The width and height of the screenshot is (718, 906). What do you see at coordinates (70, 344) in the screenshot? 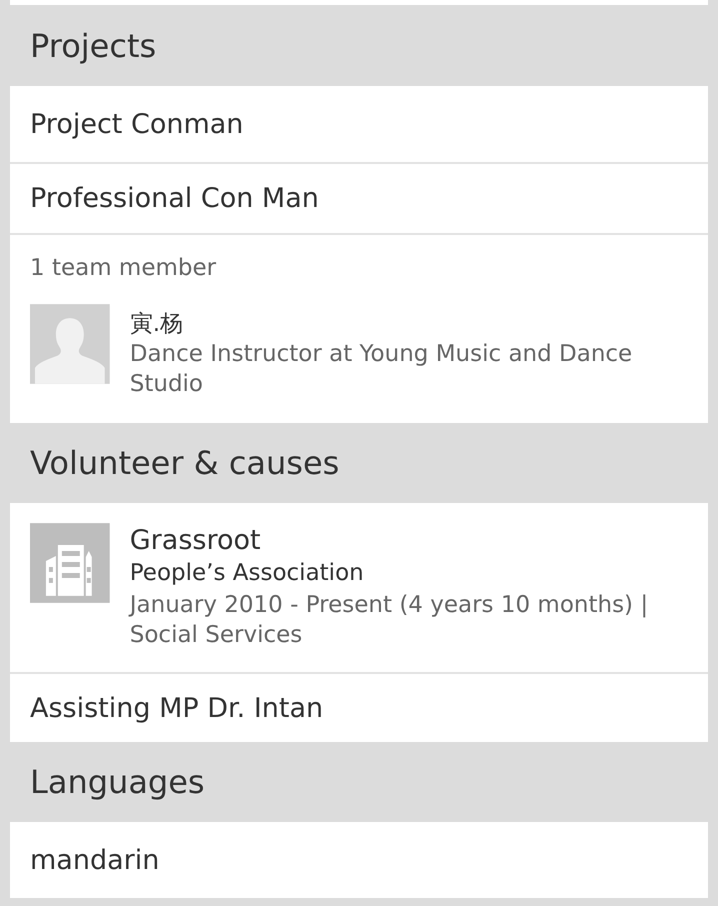
I see `person-silhouette-icon` at bounding box center [70, 344].